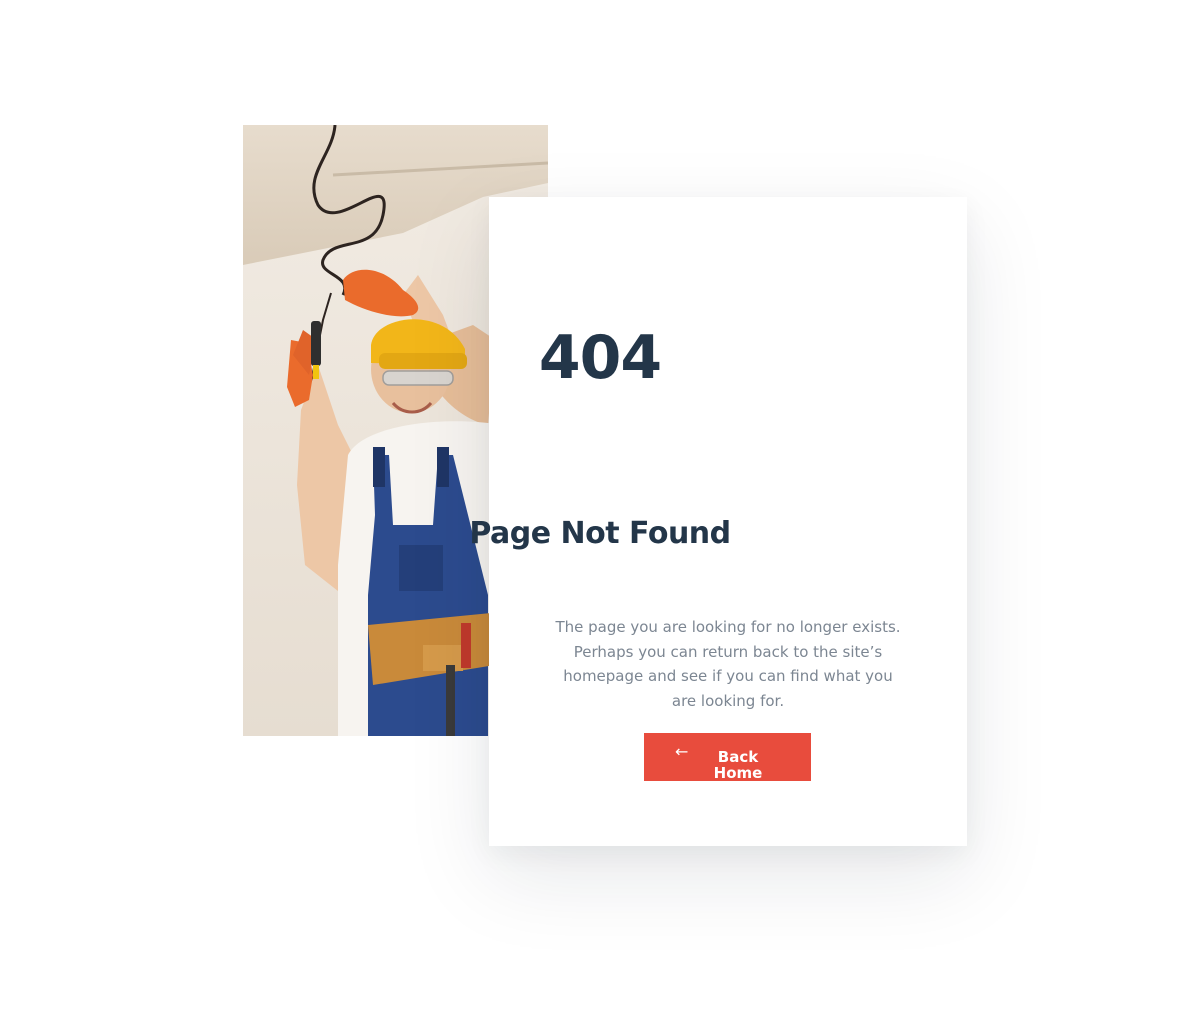  What do you see at coordinates (738, 764) in the screenshot?
I see `back-home-label: Back Home` at bounding box center [738, 764].